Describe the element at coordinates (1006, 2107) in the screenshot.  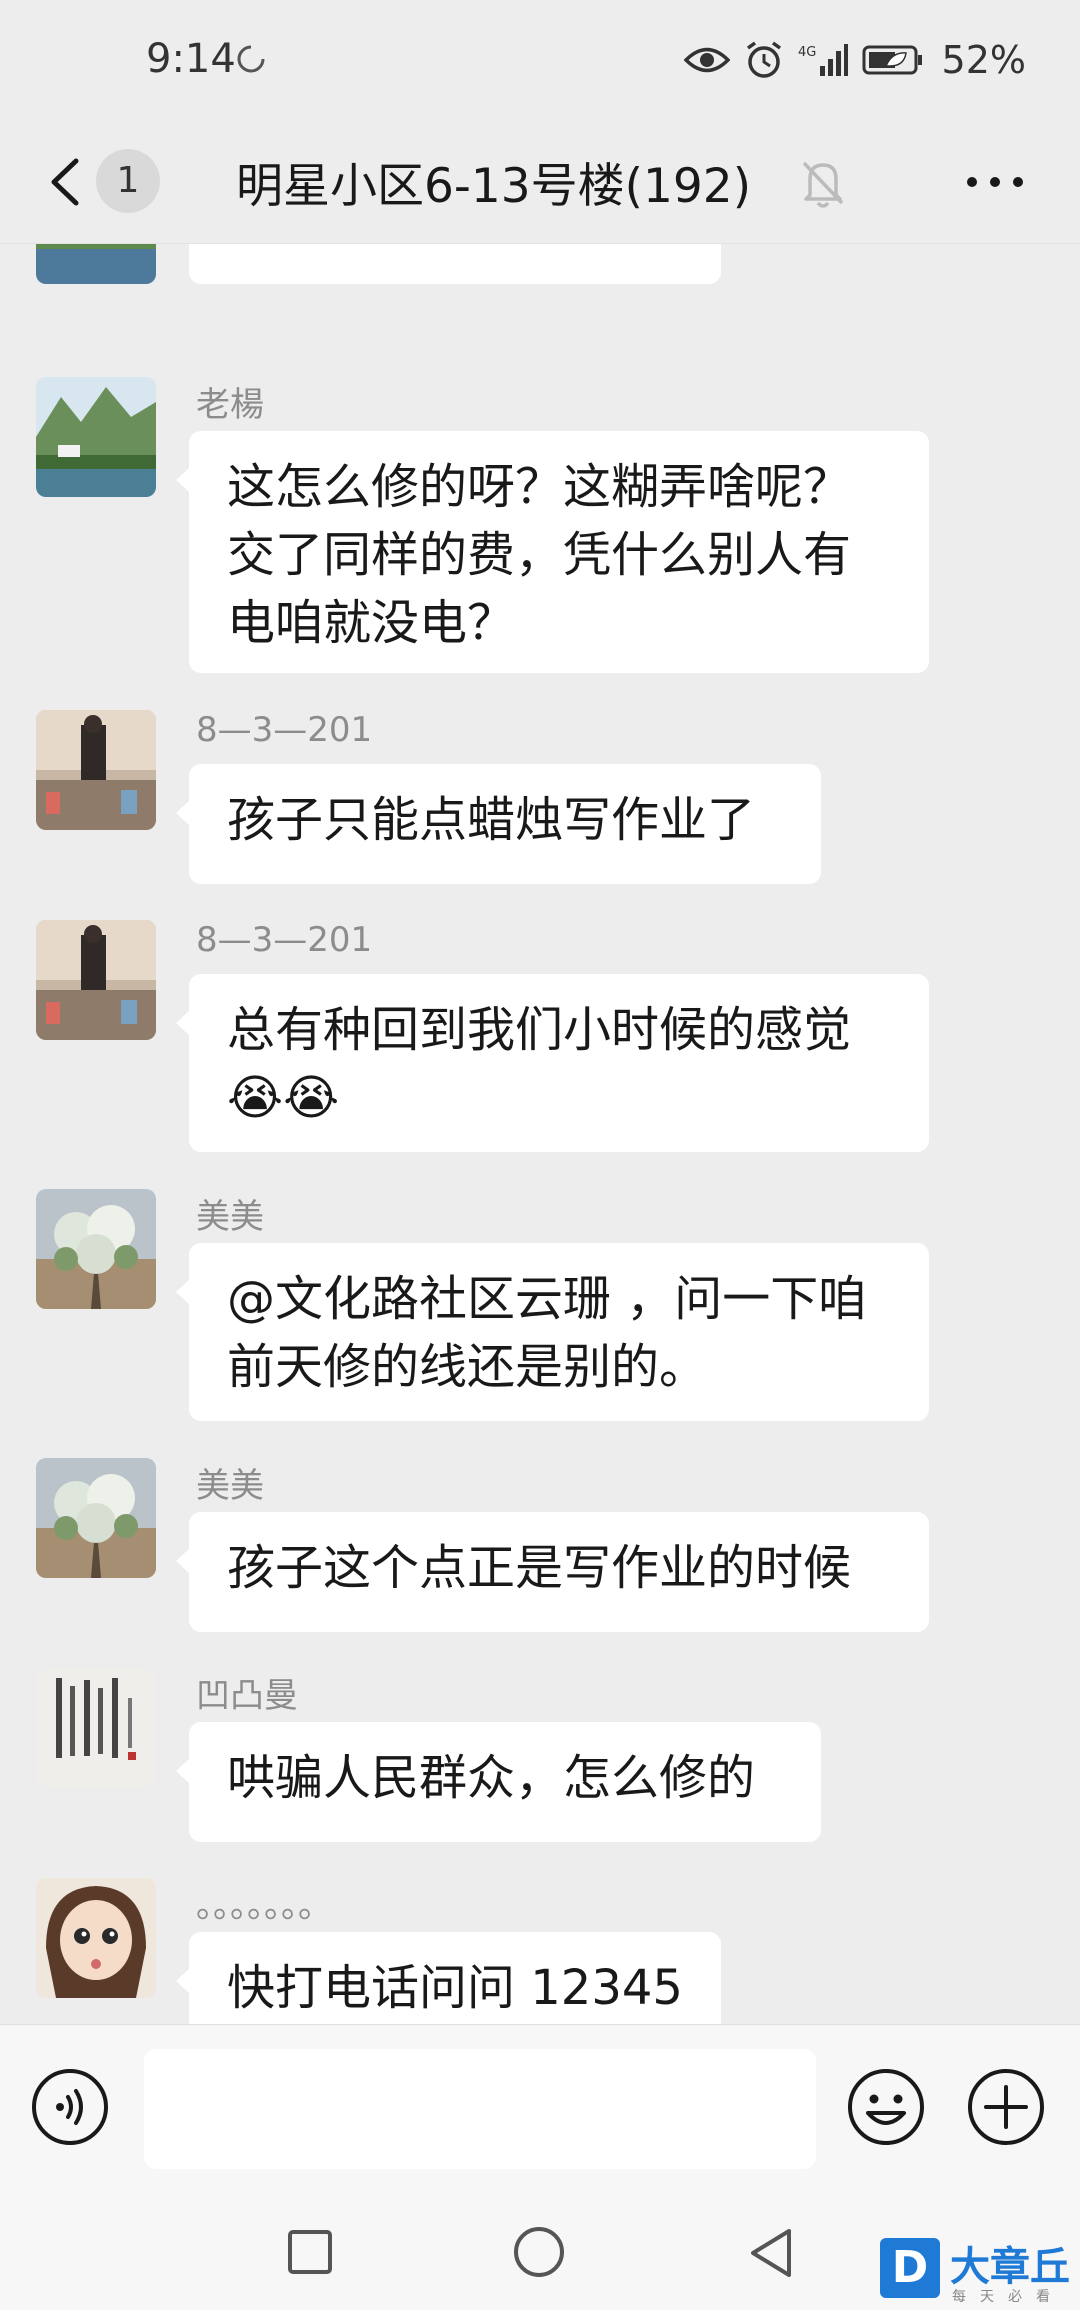
I see `plus-circle-icon` at that location.